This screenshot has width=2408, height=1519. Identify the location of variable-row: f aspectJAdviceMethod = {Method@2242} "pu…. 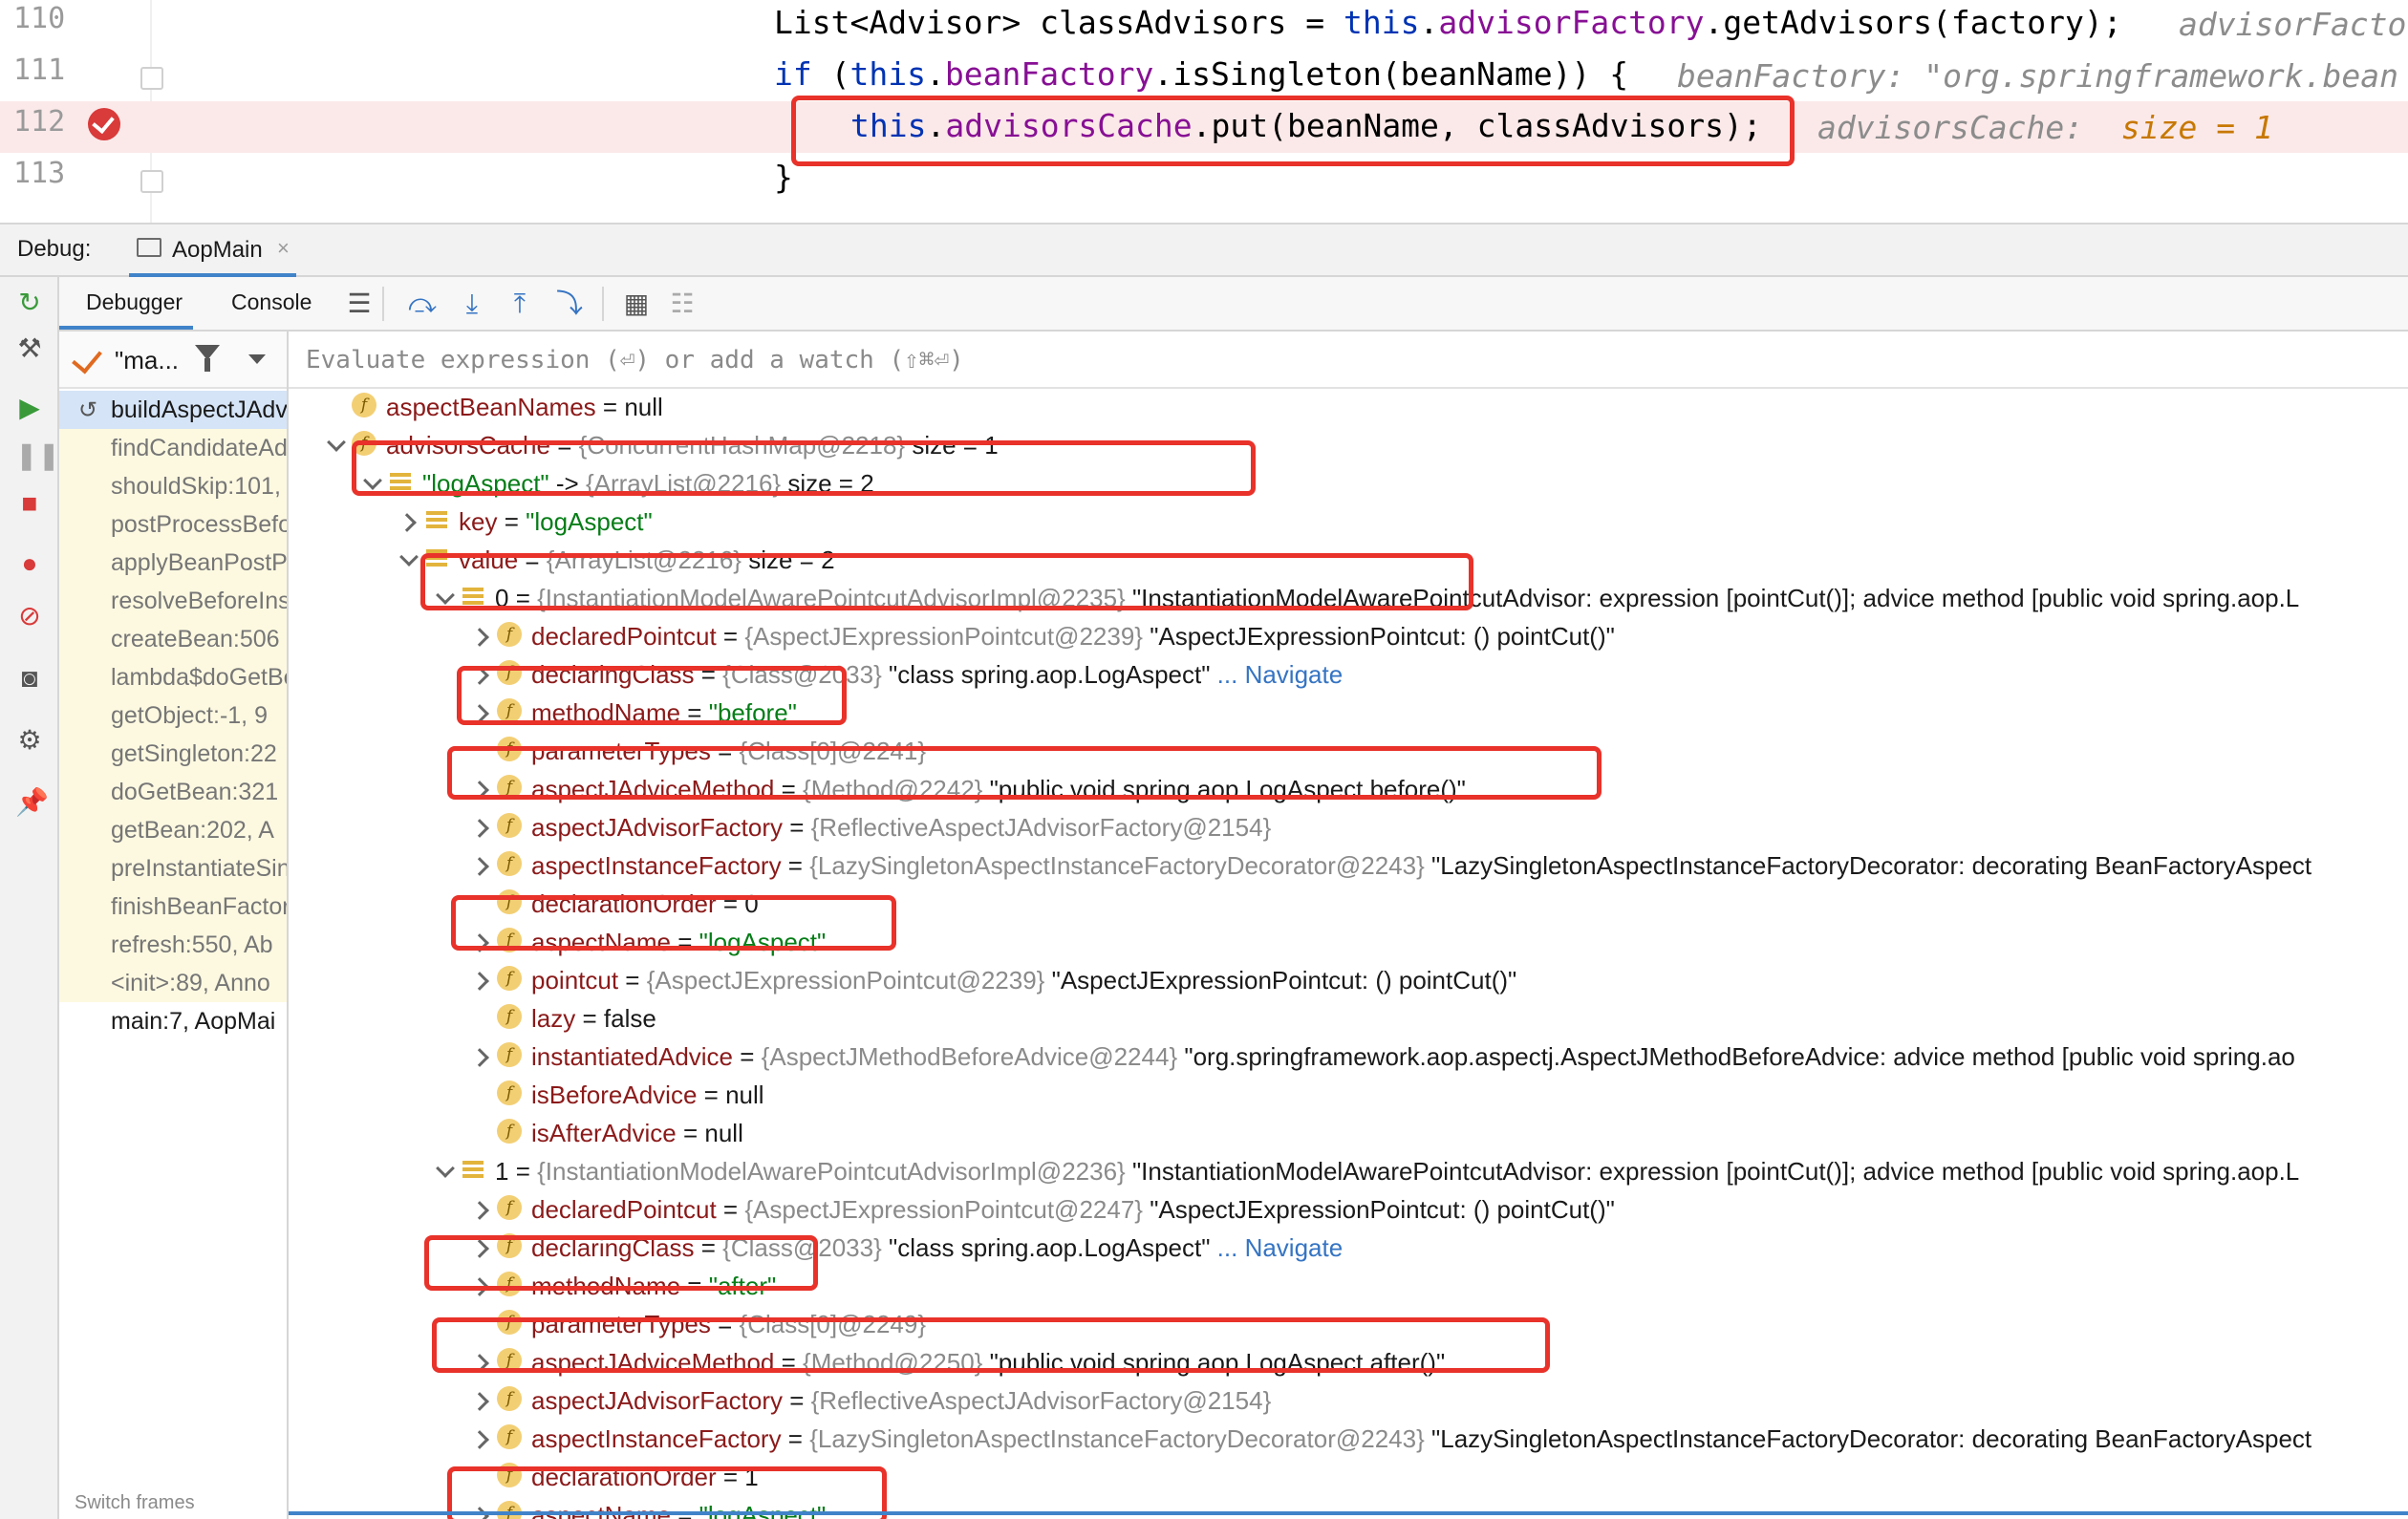
(1349, 788).